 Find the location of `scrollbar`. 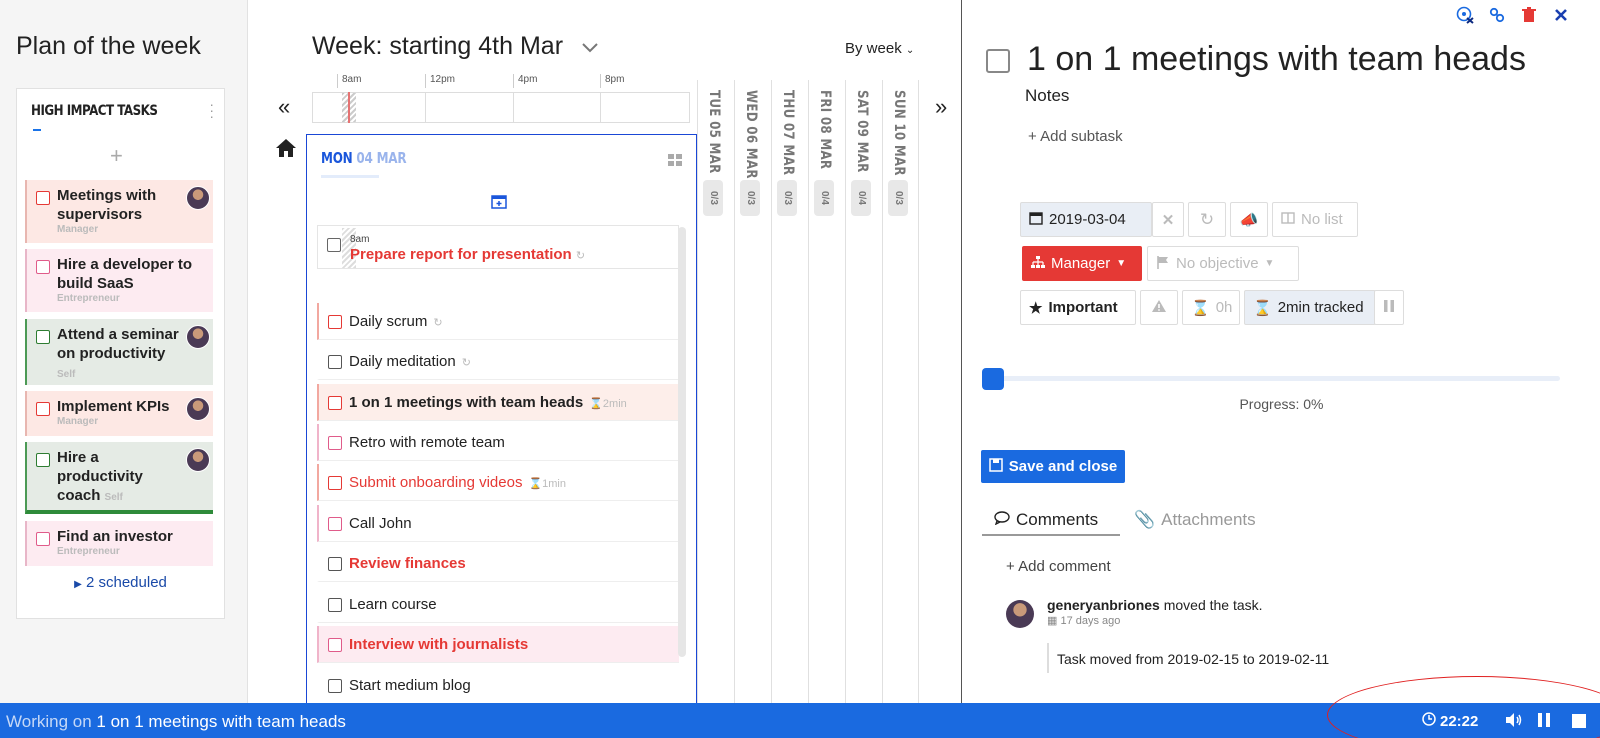

scrollbar is located at coordinates (682, 442).